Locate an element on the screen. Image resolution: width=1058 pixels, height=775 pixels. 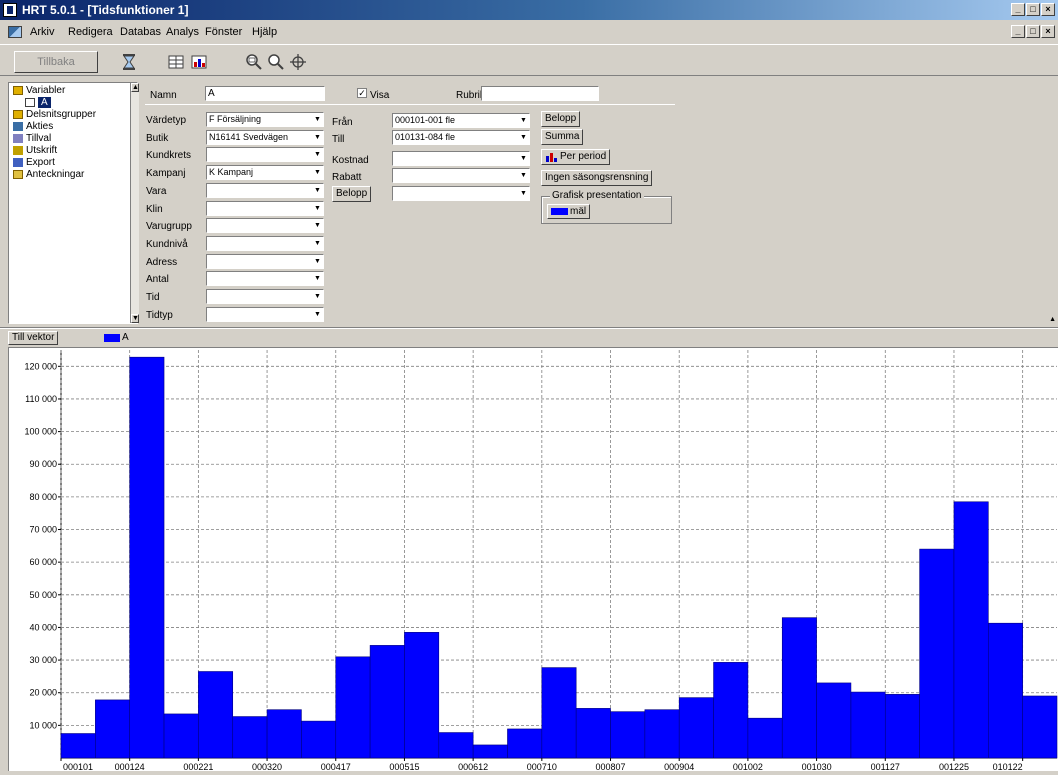
child-close-button: × is located at coordinates (1048, 31).